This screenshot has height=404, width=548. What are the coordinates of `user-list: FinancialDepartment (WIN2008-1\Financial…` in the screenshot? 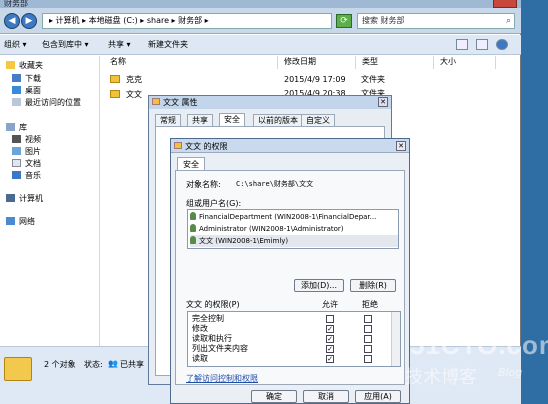 It's located at (293, 229).